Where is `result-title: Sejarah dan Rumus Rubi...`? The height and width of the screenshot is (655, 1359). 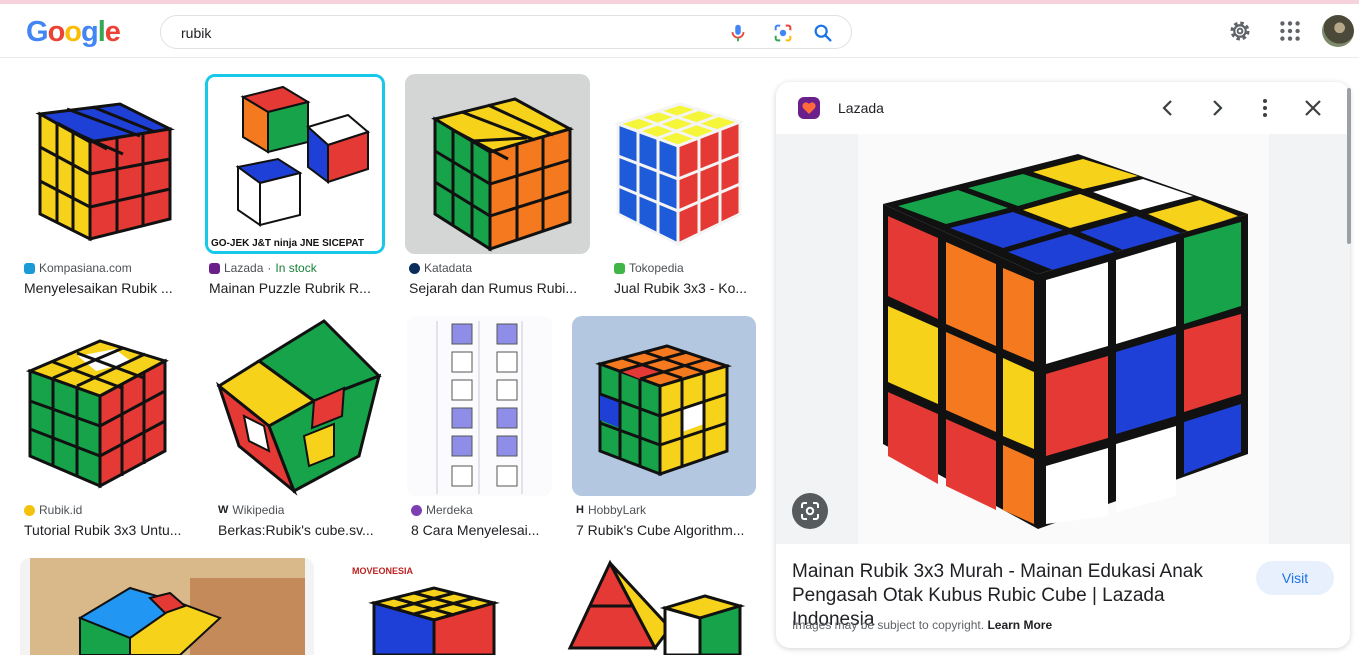 result-title: Sejarah dan Rumus Rubi... is located at coordinates (499, 288).